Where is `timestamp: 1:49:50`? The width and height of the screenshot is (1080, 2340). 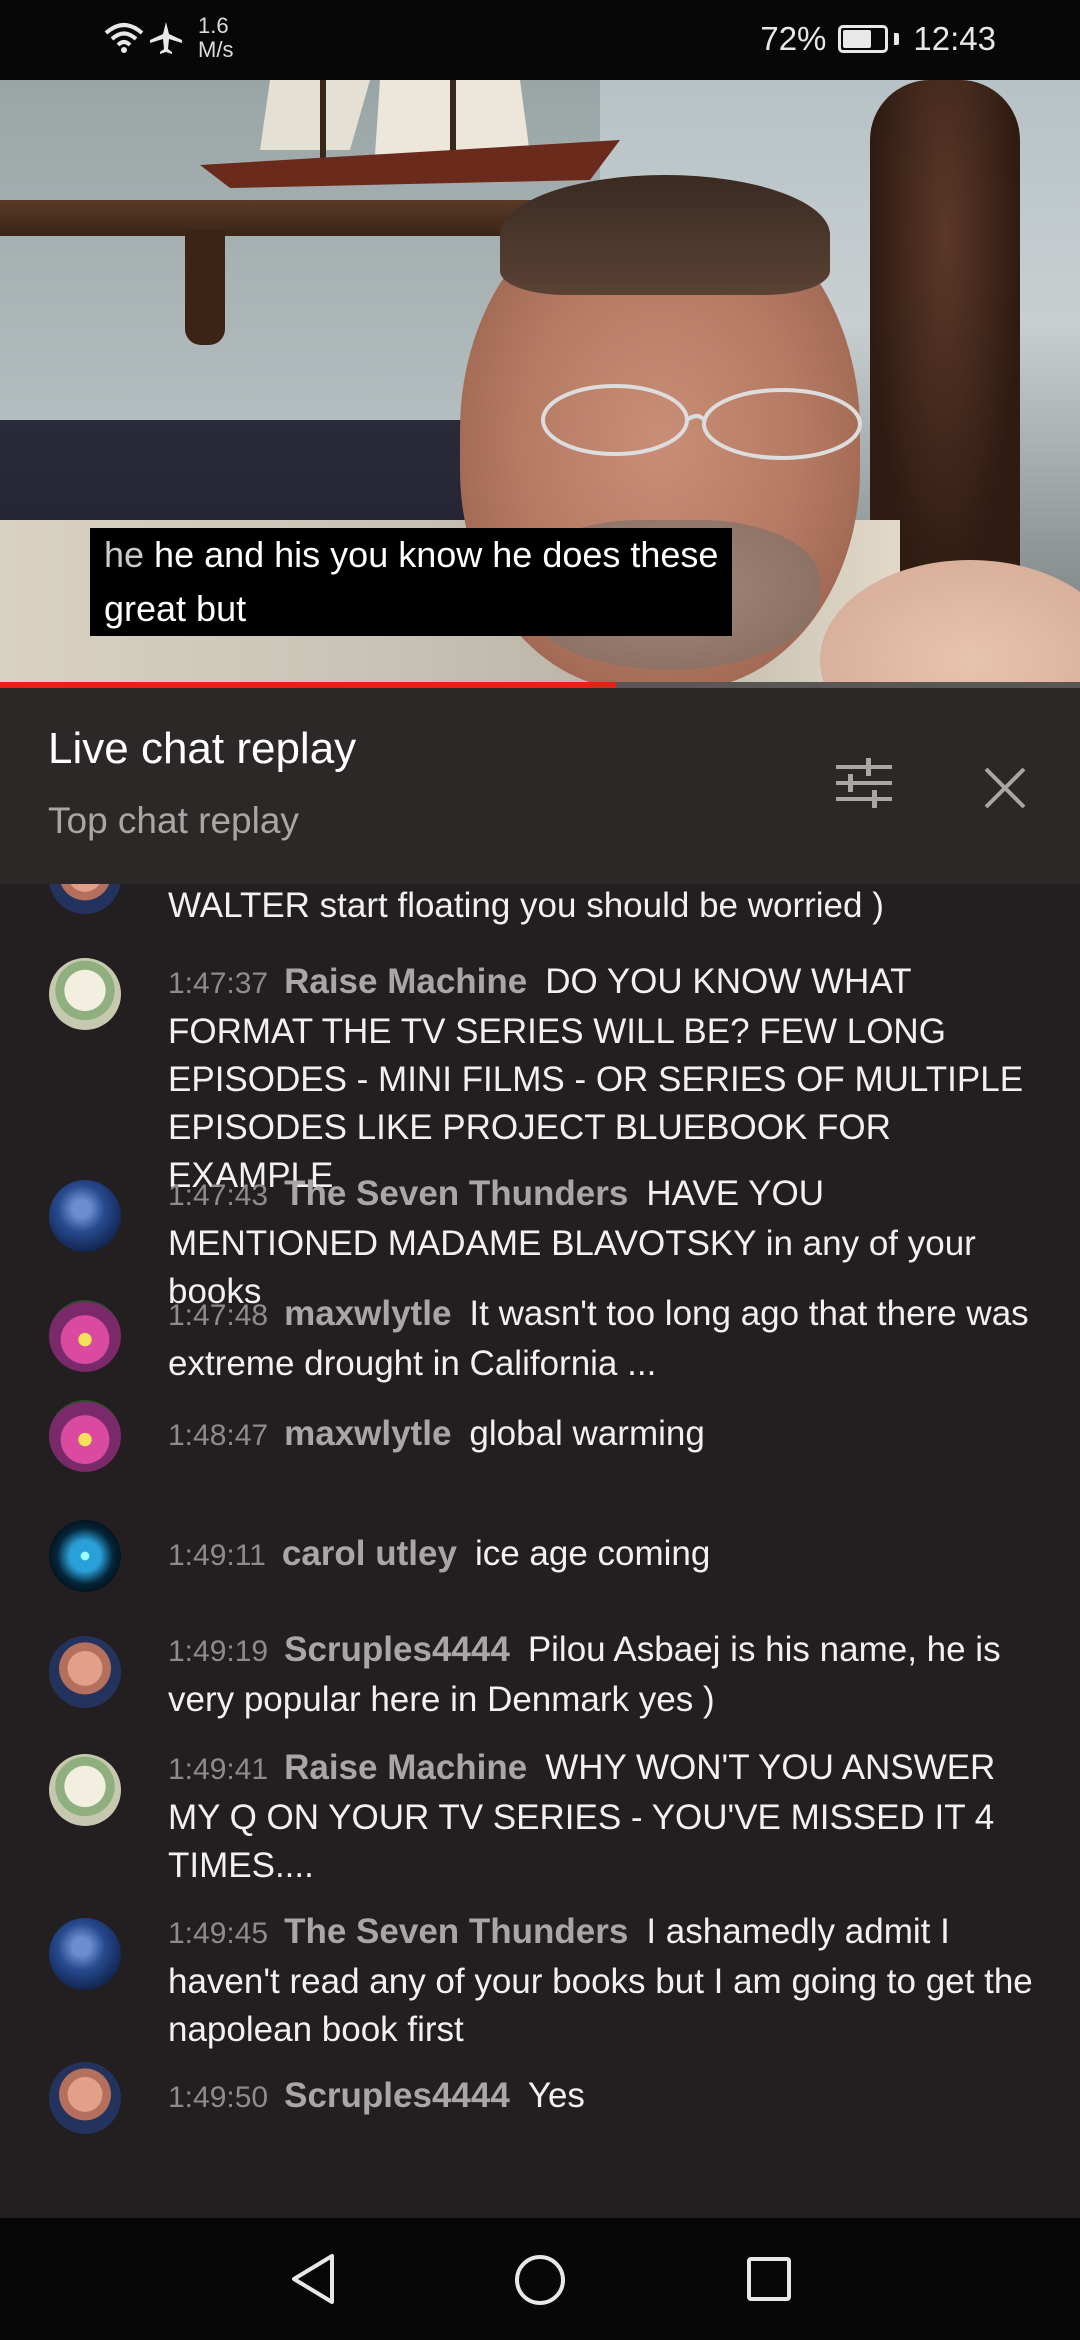 timestamp: 1:49:50 is located at coordinates (218, 2097).